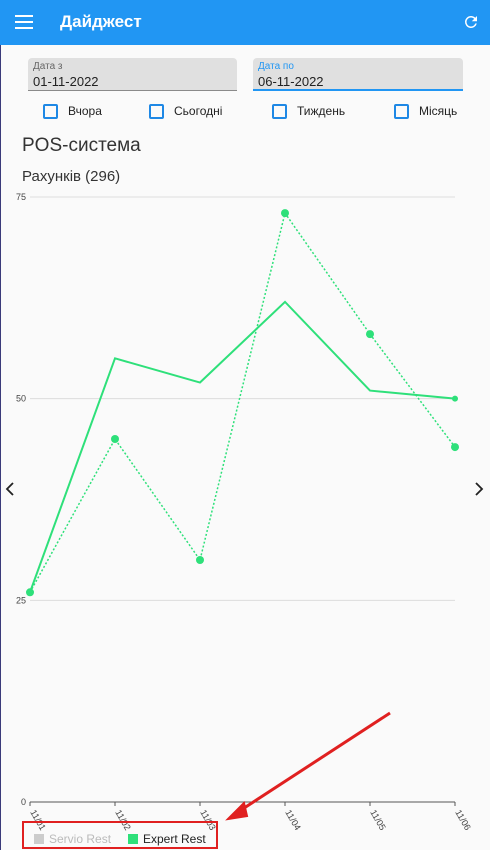  Describe the element at coordinates (101, 21) in the screenshot. I see `page-title: Дайджест` at that location.